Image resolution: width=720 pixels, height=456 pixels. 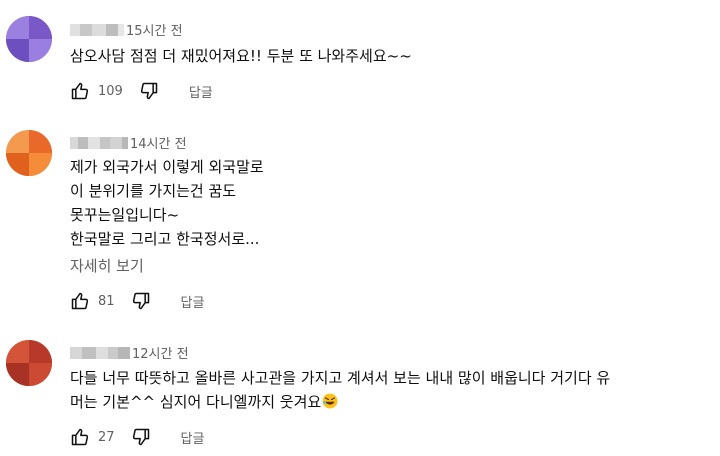 I want to click on comment-text: 삼오사담 점점 더 재밌어져요!! 두분 또 나와주세요~~, so click(x=241, y=56).